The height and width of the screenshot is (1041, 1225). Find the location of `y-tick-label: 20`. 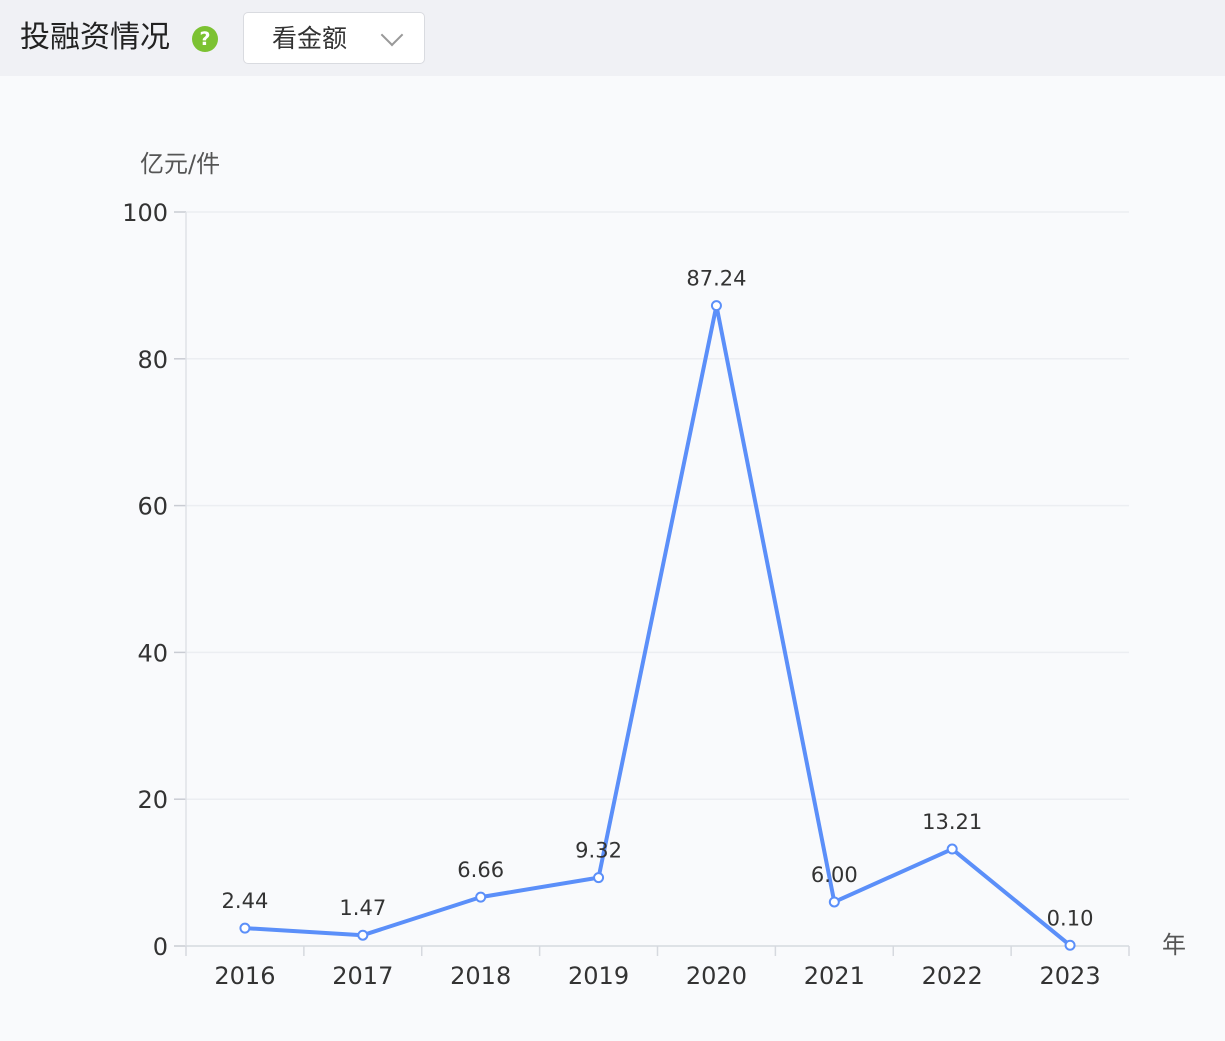

y-tick-label: 20 is located at coordinates (152, 800).